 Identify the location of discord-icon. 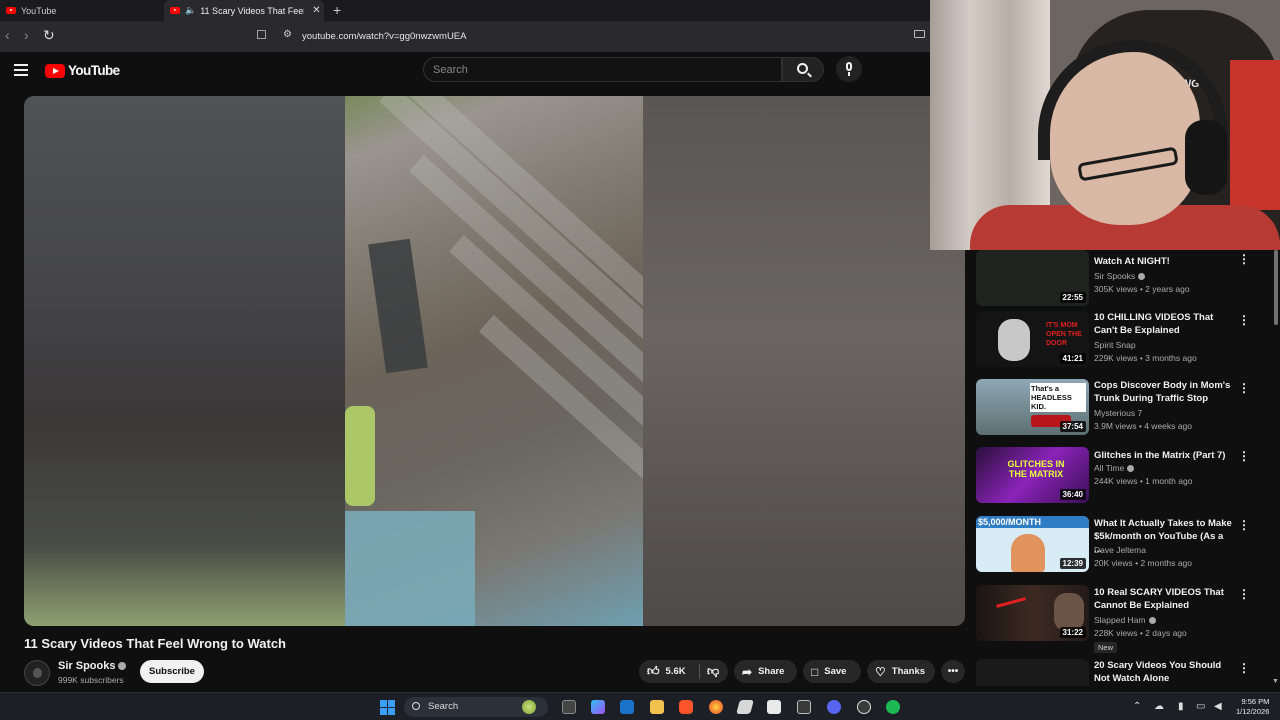
(834, 707).